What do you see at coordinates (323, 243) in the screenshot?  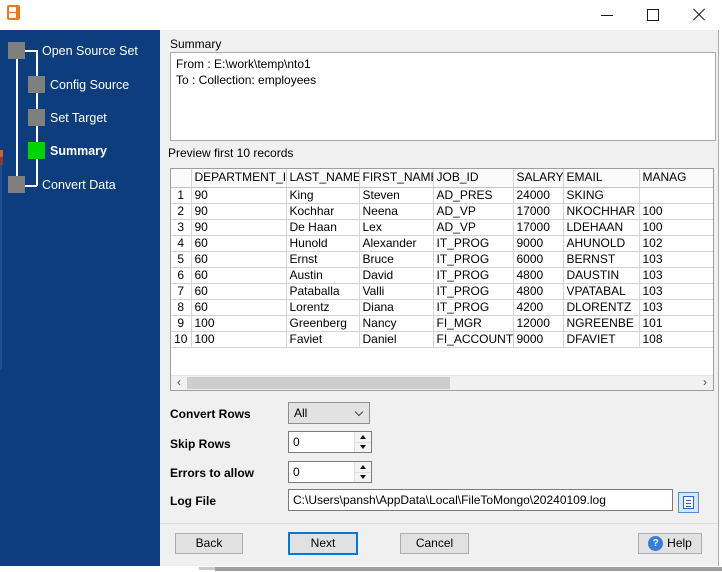 I see `table-cell: Hunold` at bounding box center [323, 243].